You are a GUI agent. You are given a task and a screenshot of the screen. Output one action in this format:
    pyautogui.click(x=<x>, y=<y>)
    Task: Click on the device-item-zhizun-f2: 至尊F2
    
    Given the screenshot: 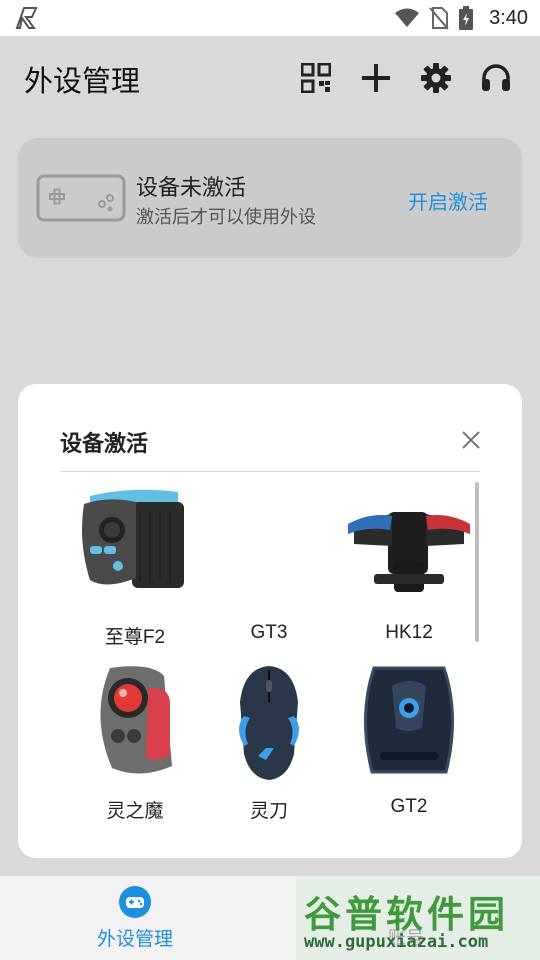 What is the action you would take?
    pyautogui.click(x=135, y=568)
    